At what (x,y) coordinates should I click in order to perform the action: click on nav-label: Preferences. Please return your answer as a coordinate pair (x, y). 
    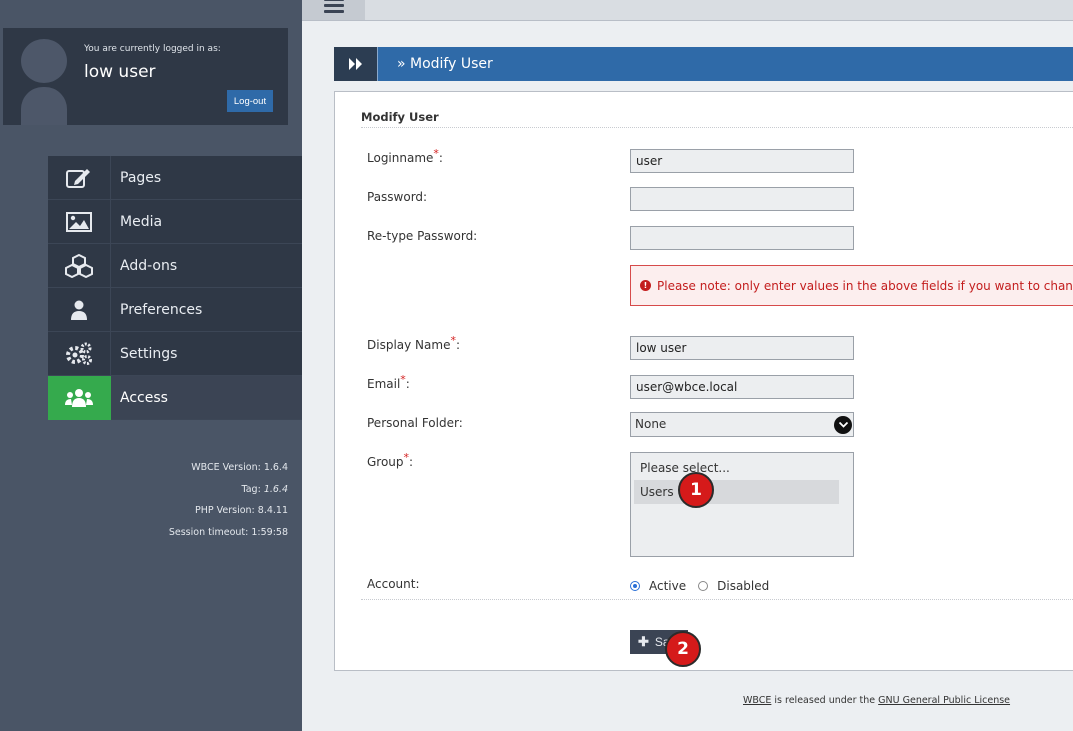
    Looking at the image, I should click on (161, 309).